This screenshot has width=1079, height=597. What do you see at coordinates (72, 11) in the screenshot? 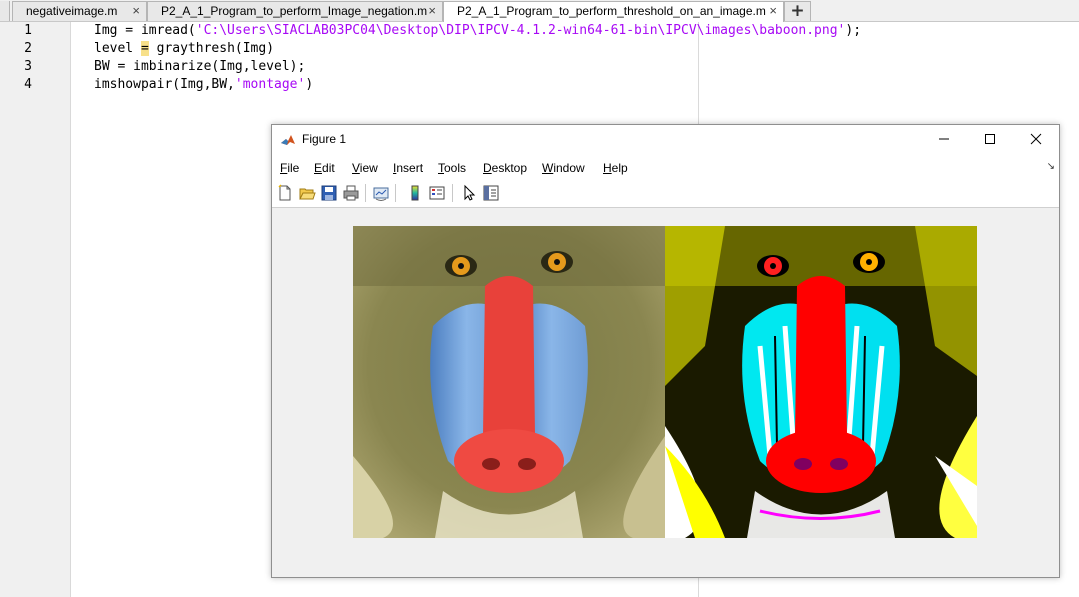
I see `tab-label: negativeimage.m` at bounding box center [72, 11].